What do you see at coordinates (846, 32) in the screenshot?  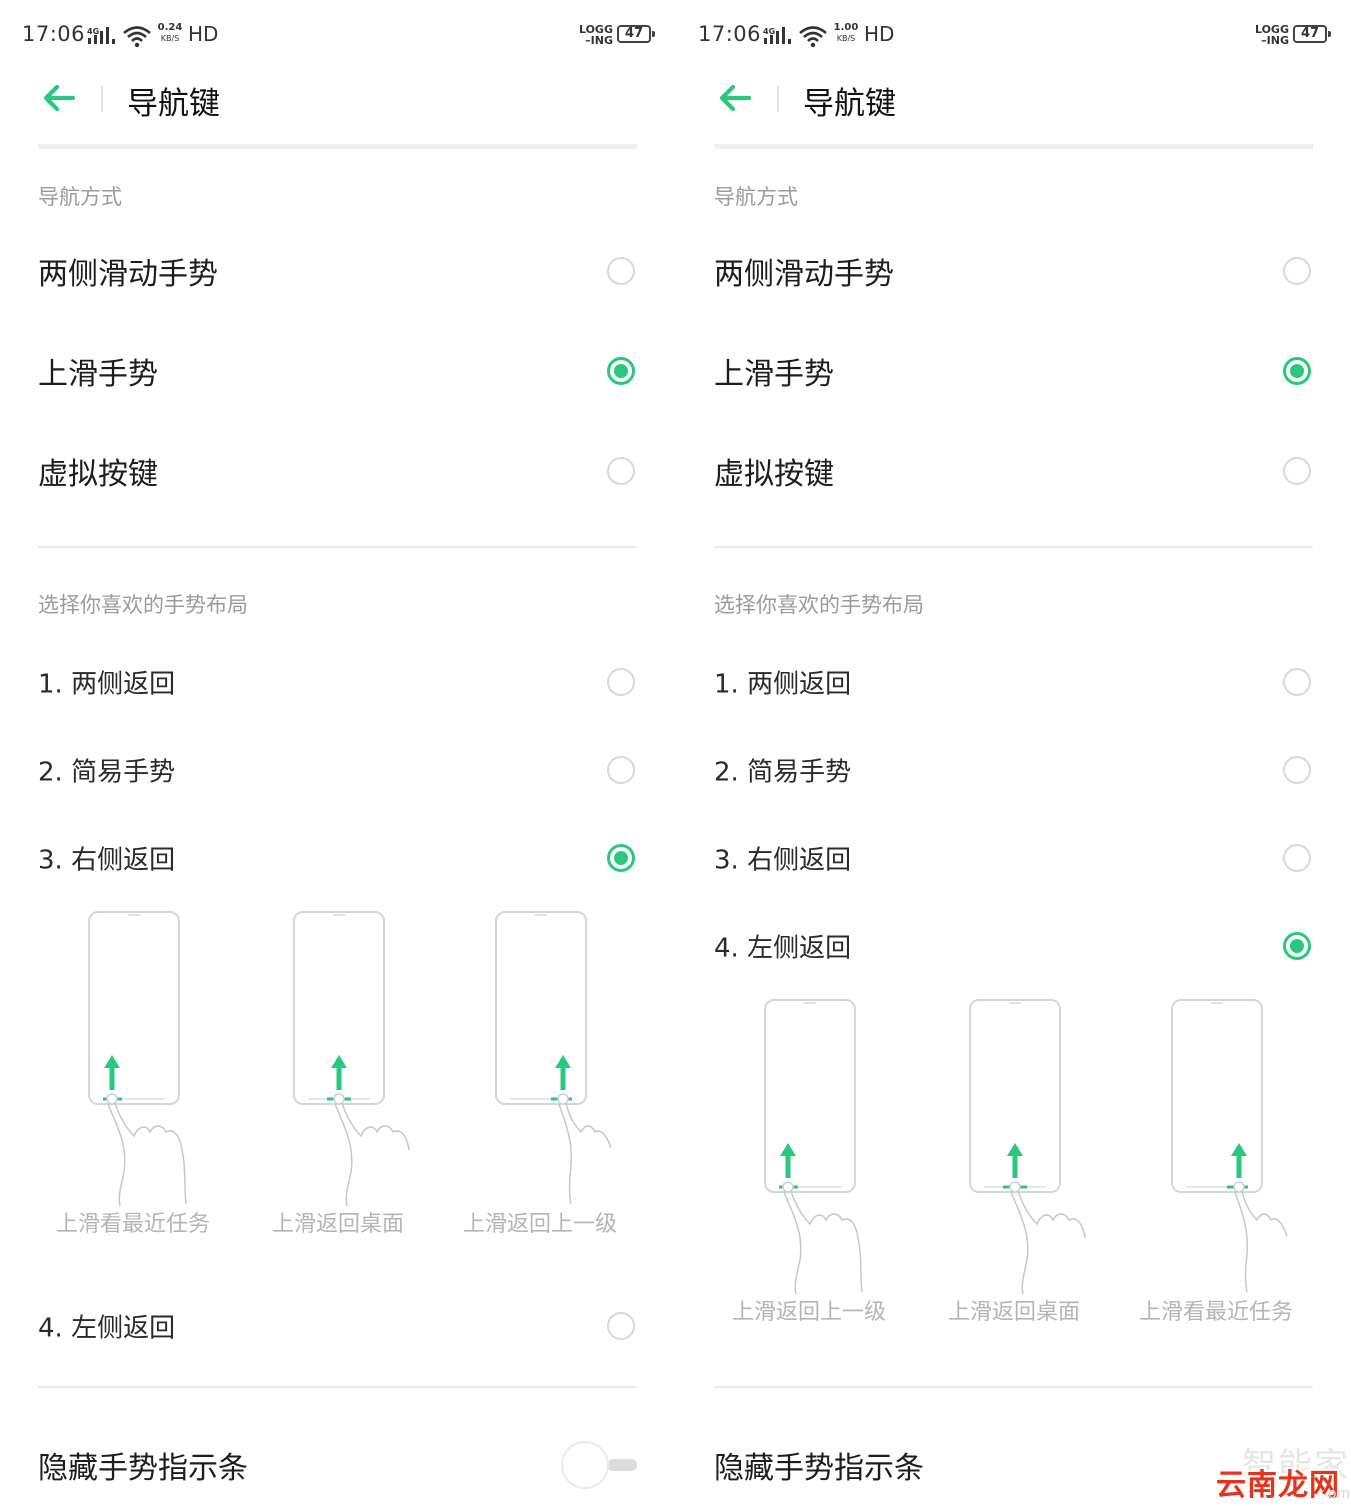 I see `network-speed: 1.00 KB/S` at bounding box center [846, 32].